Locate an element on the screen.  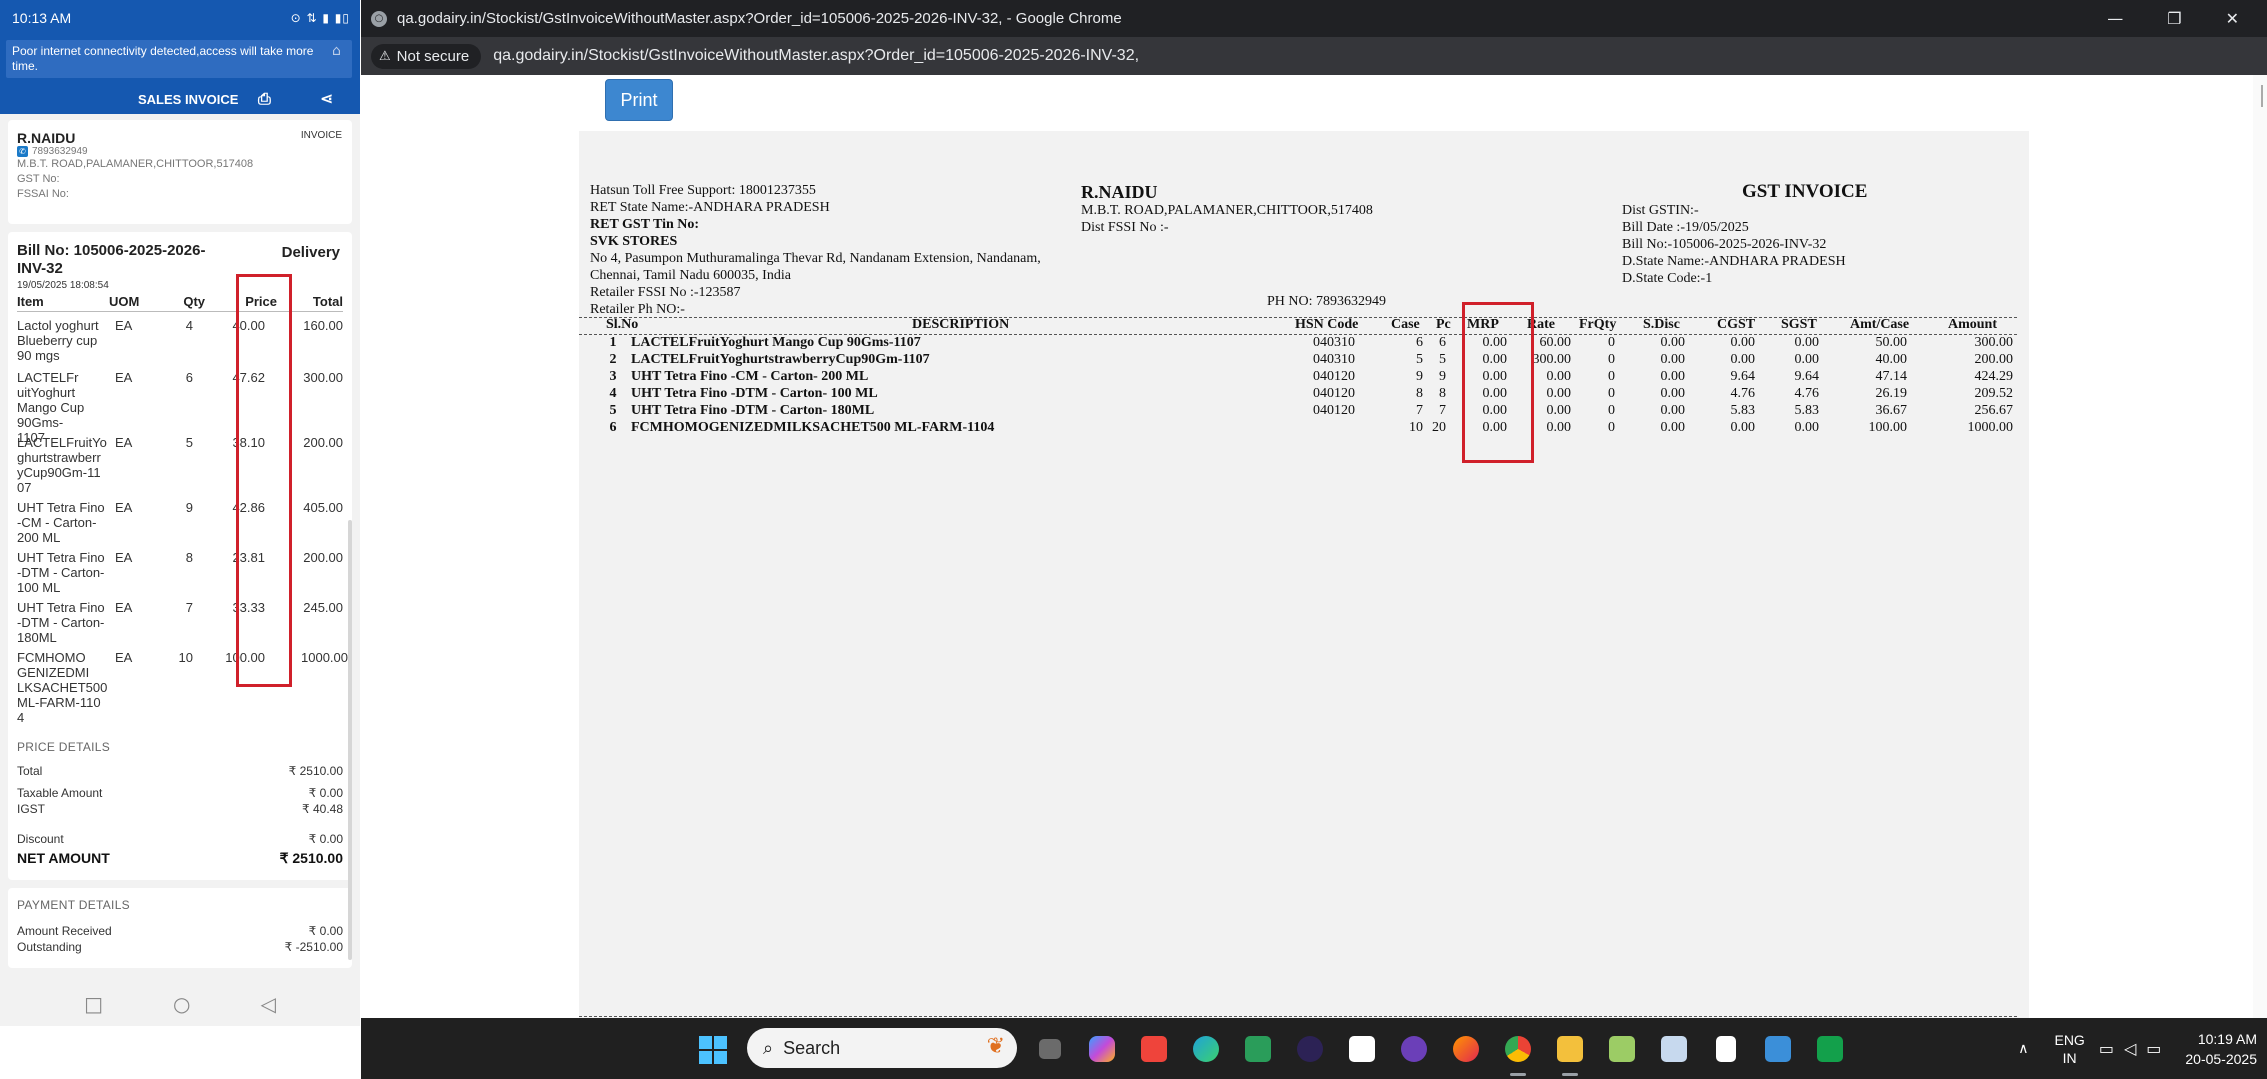
arc-icon is located at coordinates (1414, 1049).